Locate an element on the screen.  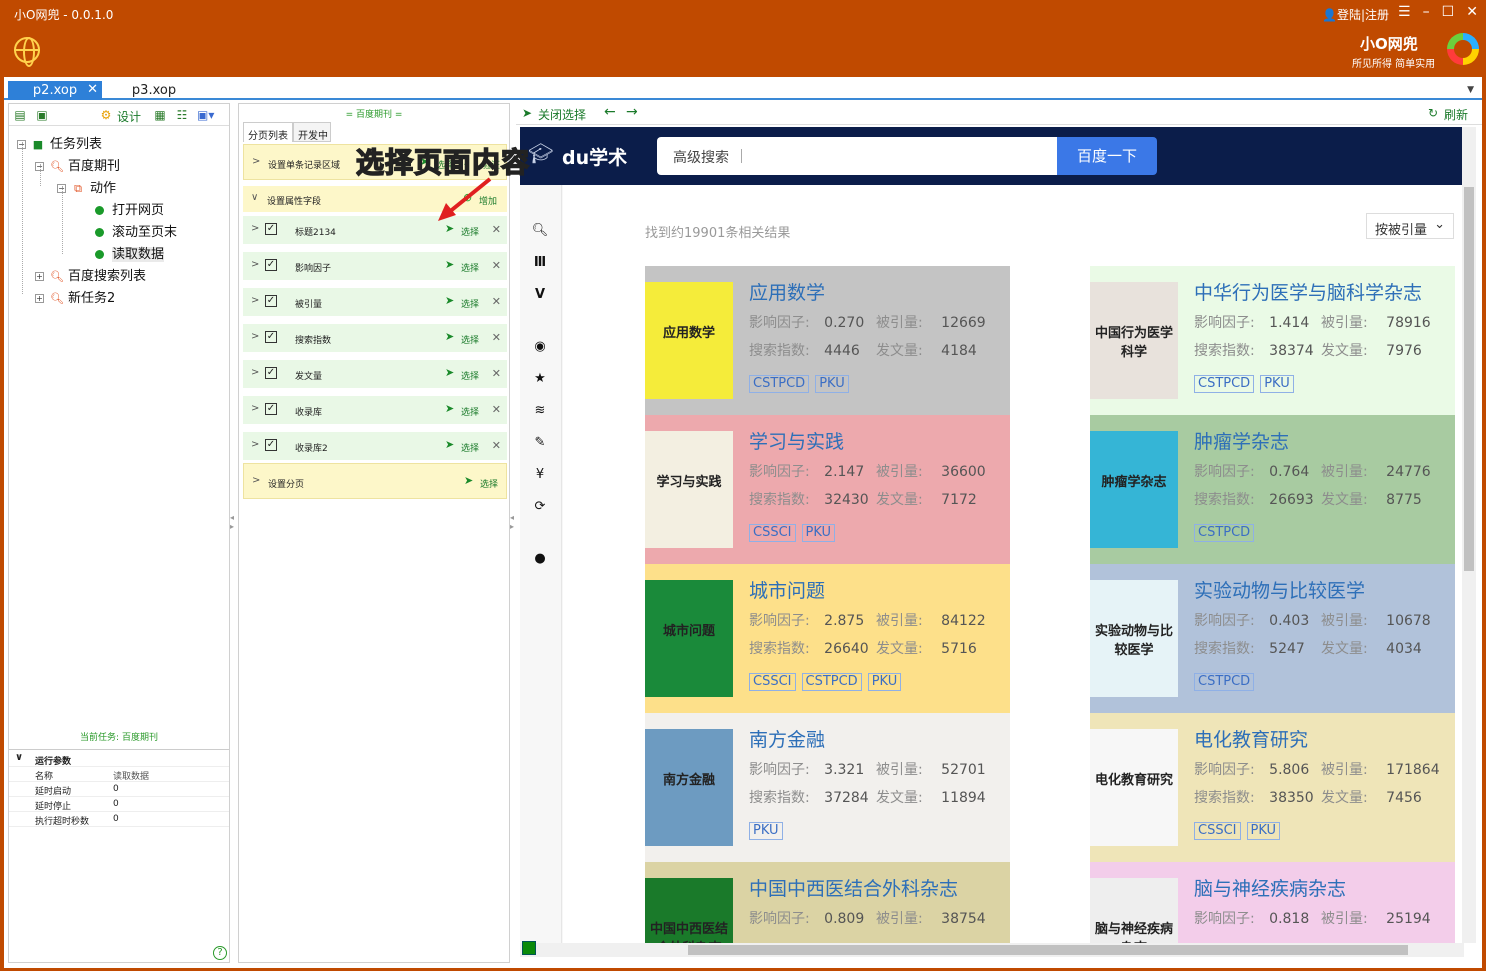
tree-label: 读取数据 is located at coordinates (138, 254).